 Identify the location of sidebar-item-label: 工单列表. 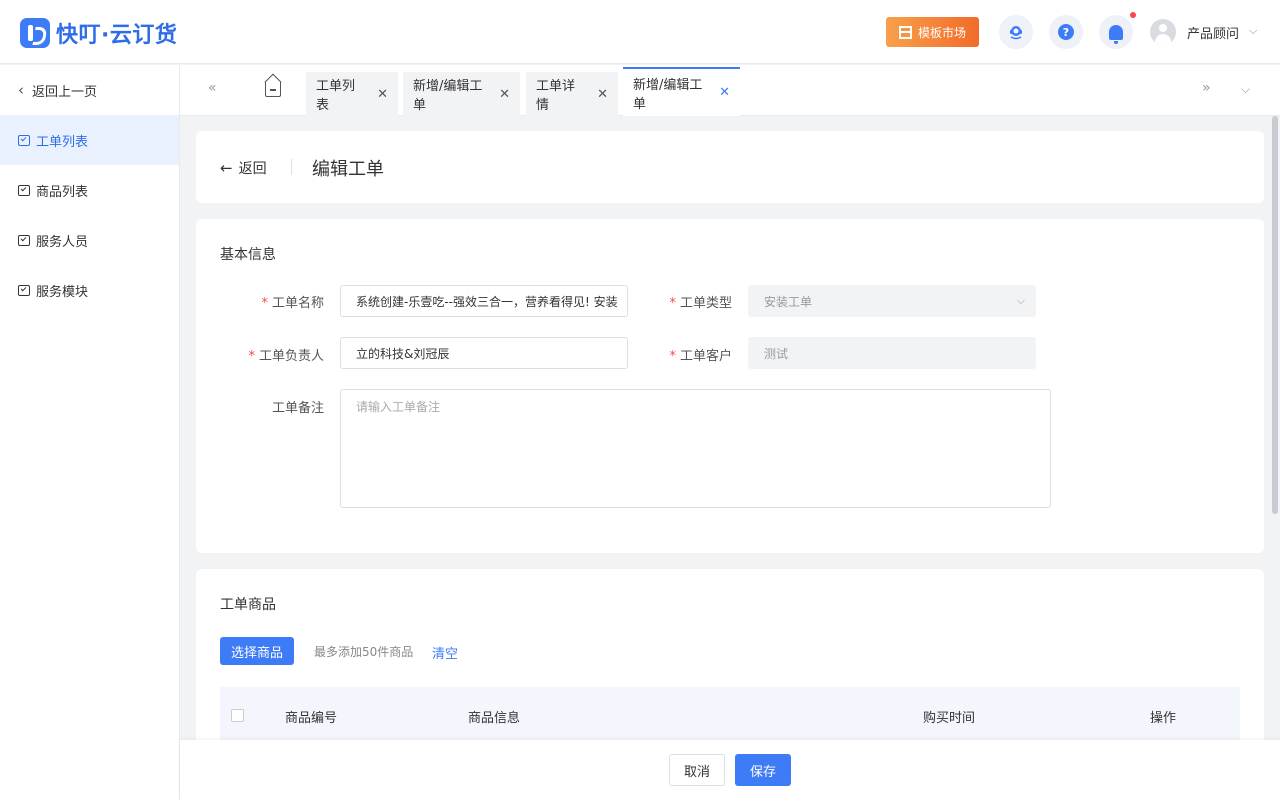
(62, 142).